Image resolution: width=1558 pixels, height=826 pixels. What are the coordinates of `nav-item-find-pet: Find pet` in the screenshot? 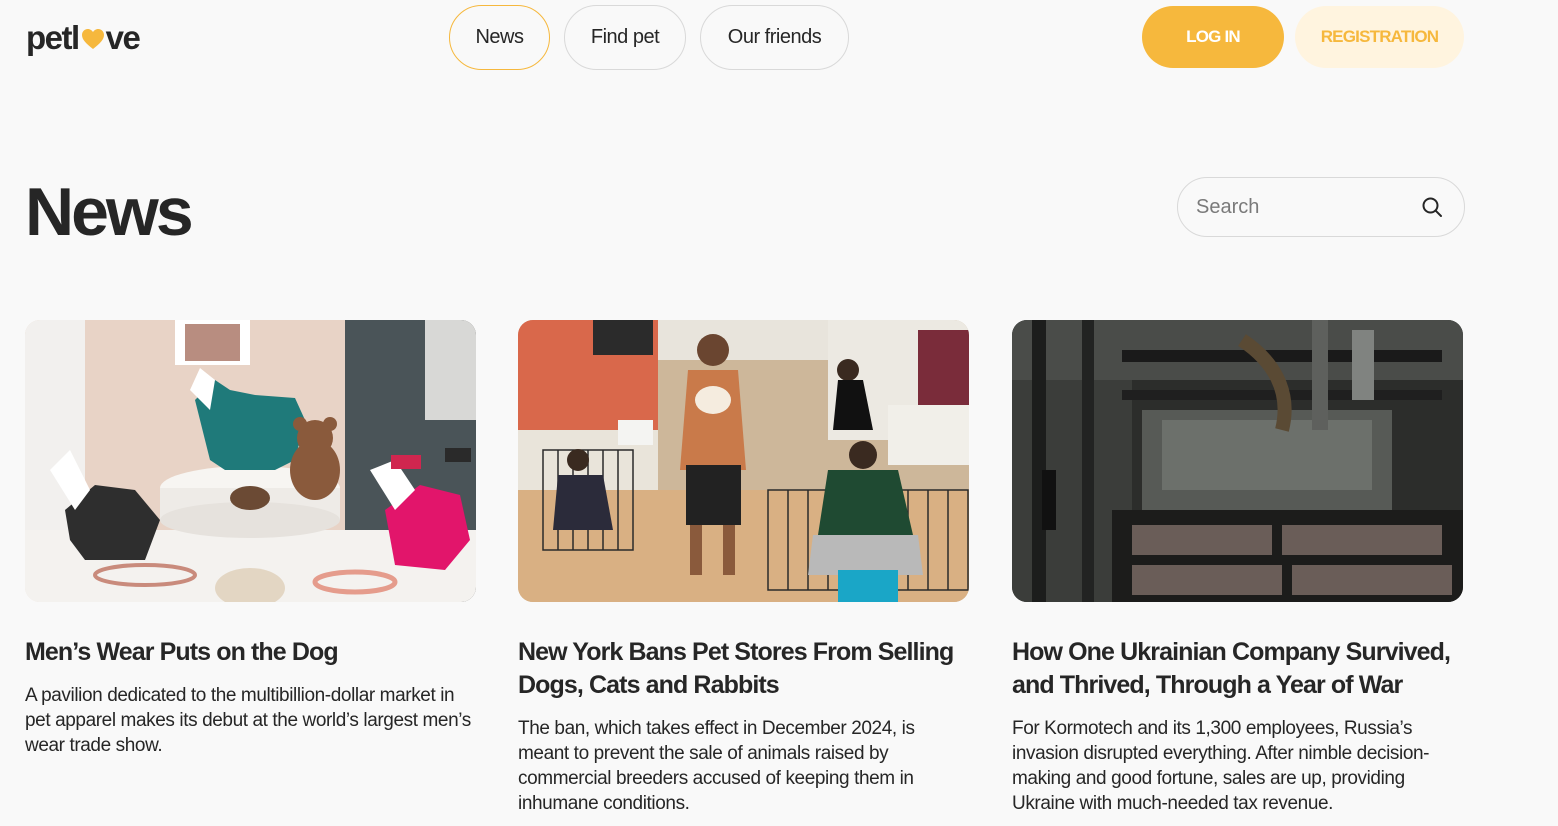 It's located at (625, 37).